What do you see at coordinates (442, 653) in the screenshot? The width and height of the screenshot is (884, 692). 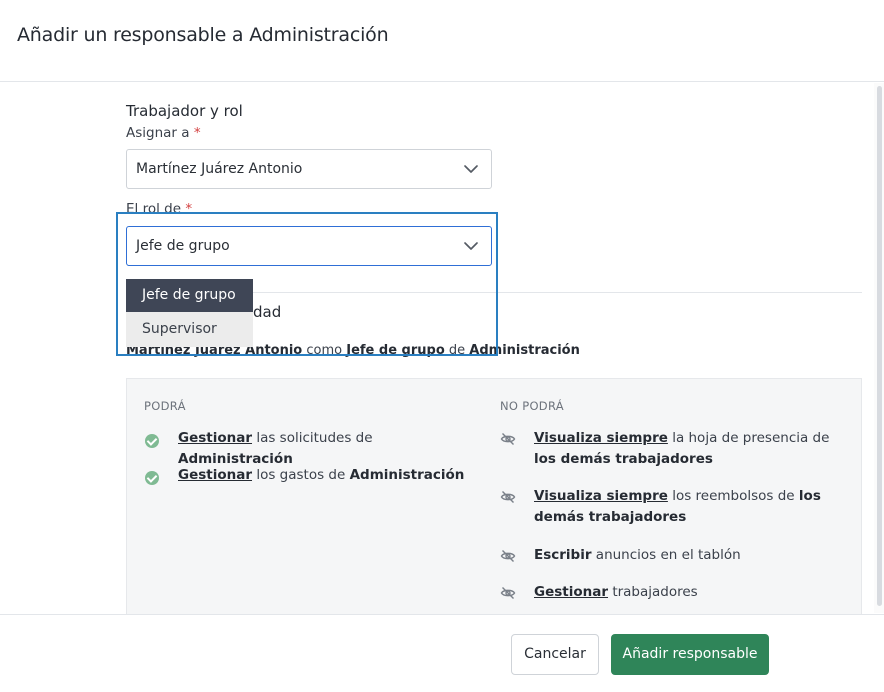 I see `modal-footer: Cancelar Añadir responsable` at bounding box center [442, 653].